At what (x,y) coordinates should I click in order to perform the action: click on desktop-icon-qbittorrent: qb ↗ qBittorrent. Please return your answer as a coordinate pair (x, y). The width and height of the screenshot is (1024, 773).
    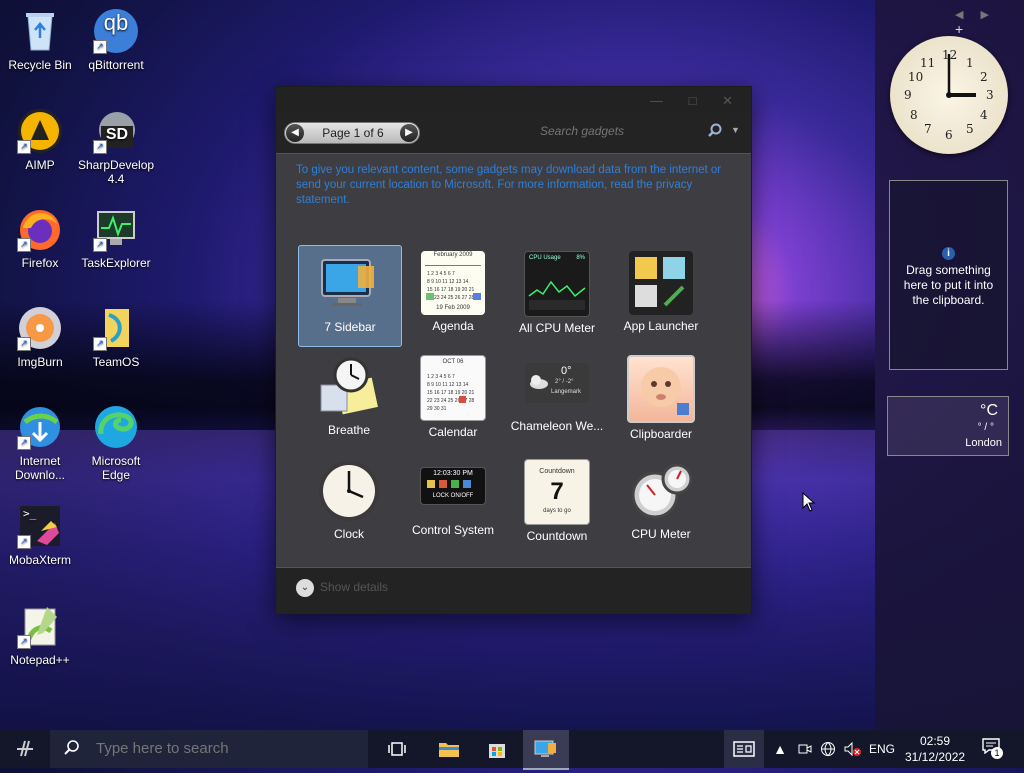
    Looking at the image, I should click on (116, 40).